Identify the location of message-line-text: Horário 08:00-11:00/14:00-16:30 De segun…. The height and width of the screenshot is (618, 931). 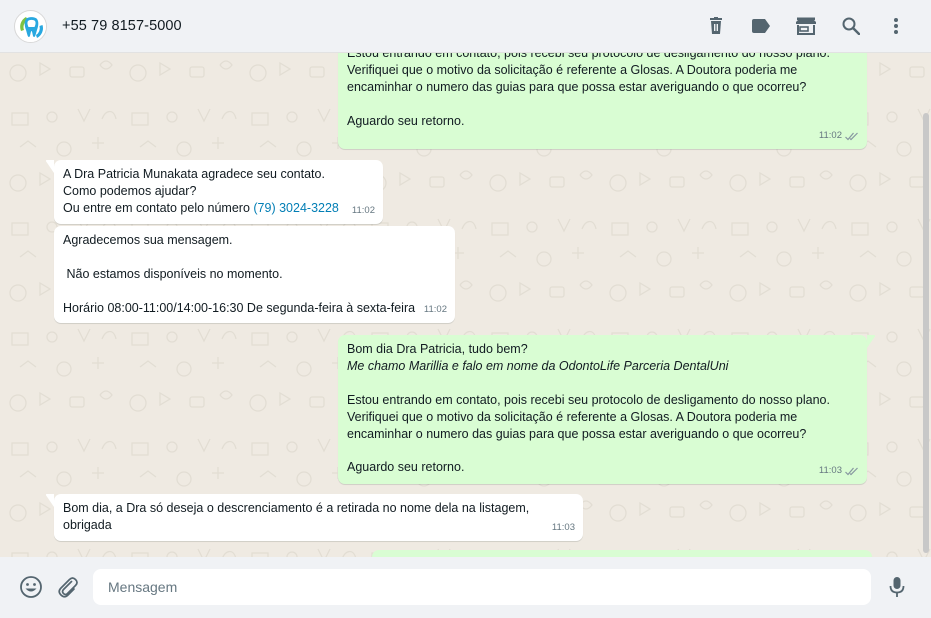
(239, 307).